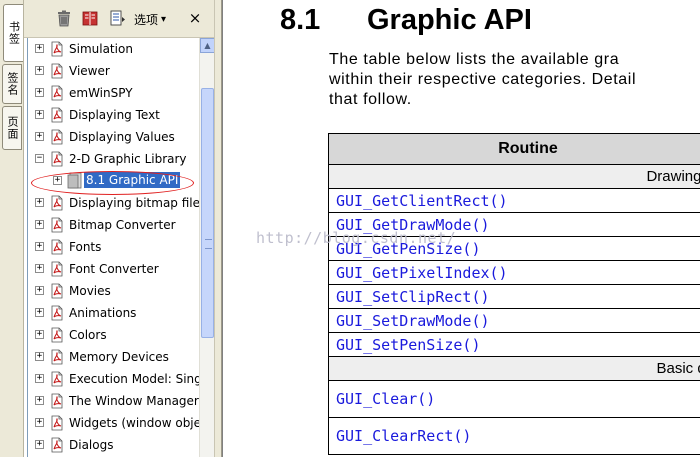 The image size is (700, 457). I want to click on options-menu-button: 选项 ▾, so click(150, 19).